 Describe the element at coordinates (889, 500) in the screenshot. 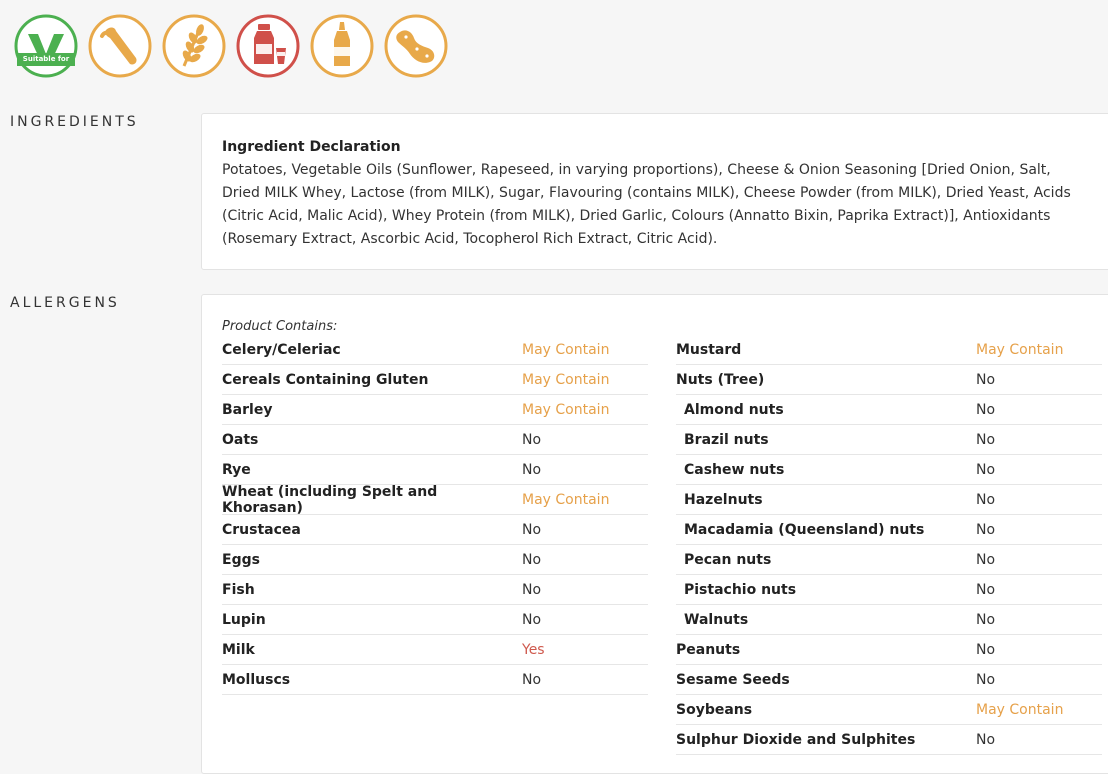

I see `allergen-row: Hazelnuts No` at that location.